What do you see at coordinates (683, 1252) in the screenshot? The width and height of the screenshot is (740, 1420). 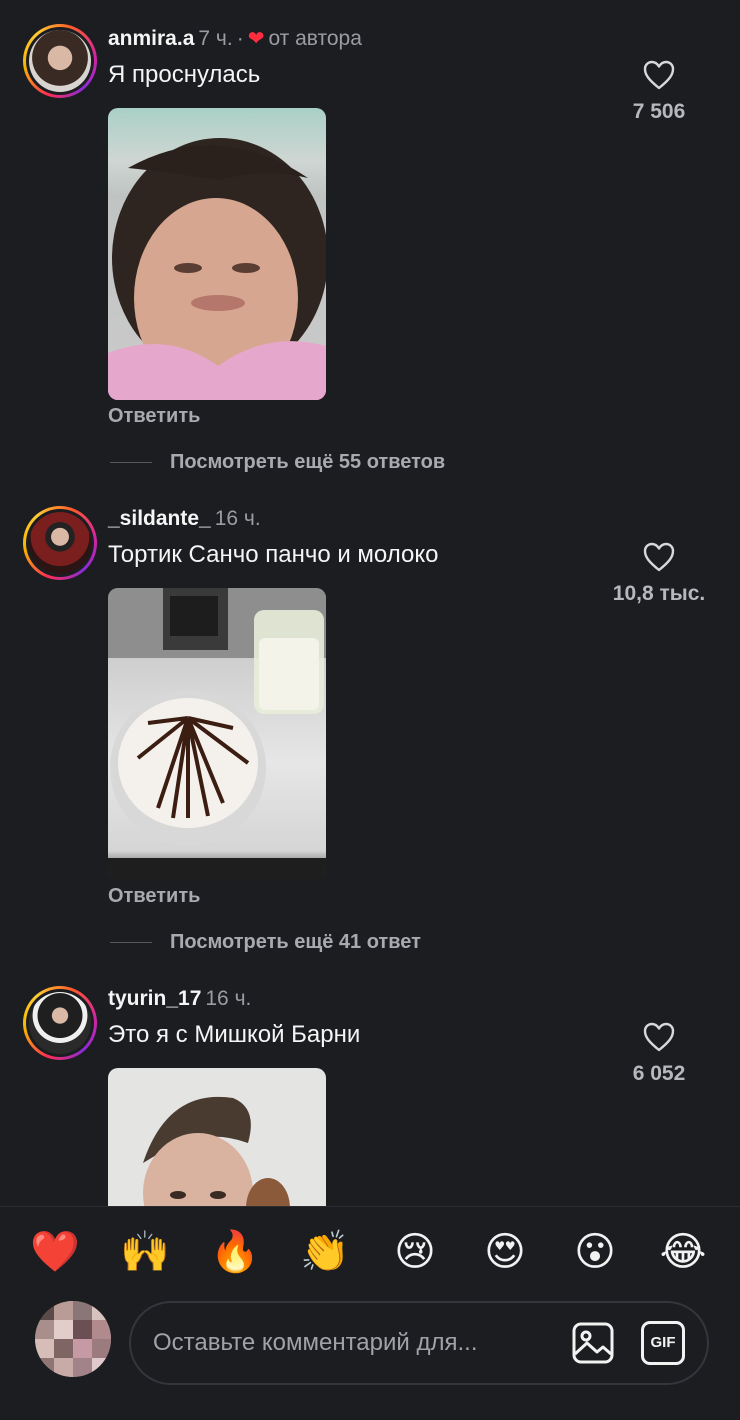 I see `reaction-laughing-button: 😂` at bounding box center [683, 1252].